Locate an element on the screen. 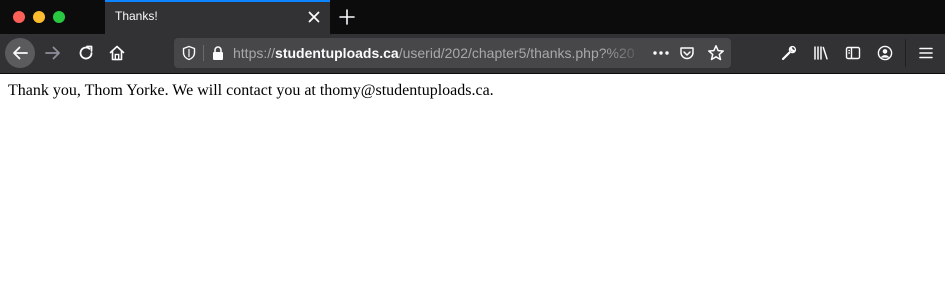  back-button is located at coordinates (20, 53).